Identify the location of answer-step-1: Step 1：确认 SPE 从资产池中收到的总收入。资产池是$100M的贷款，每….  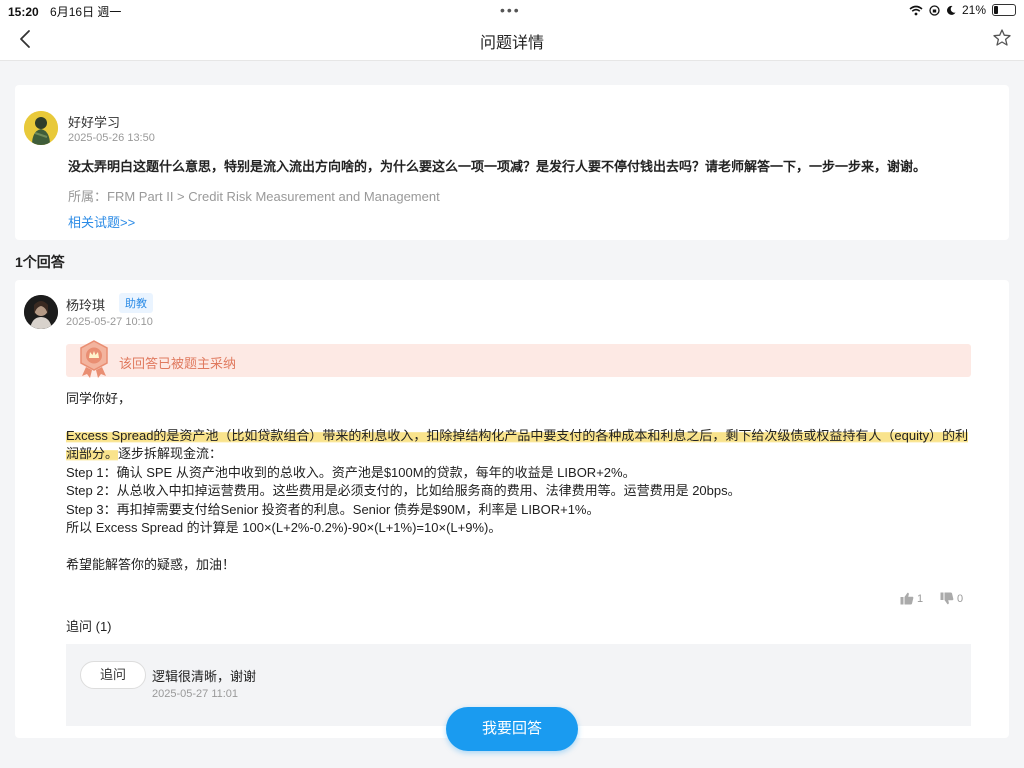
(351, 472).